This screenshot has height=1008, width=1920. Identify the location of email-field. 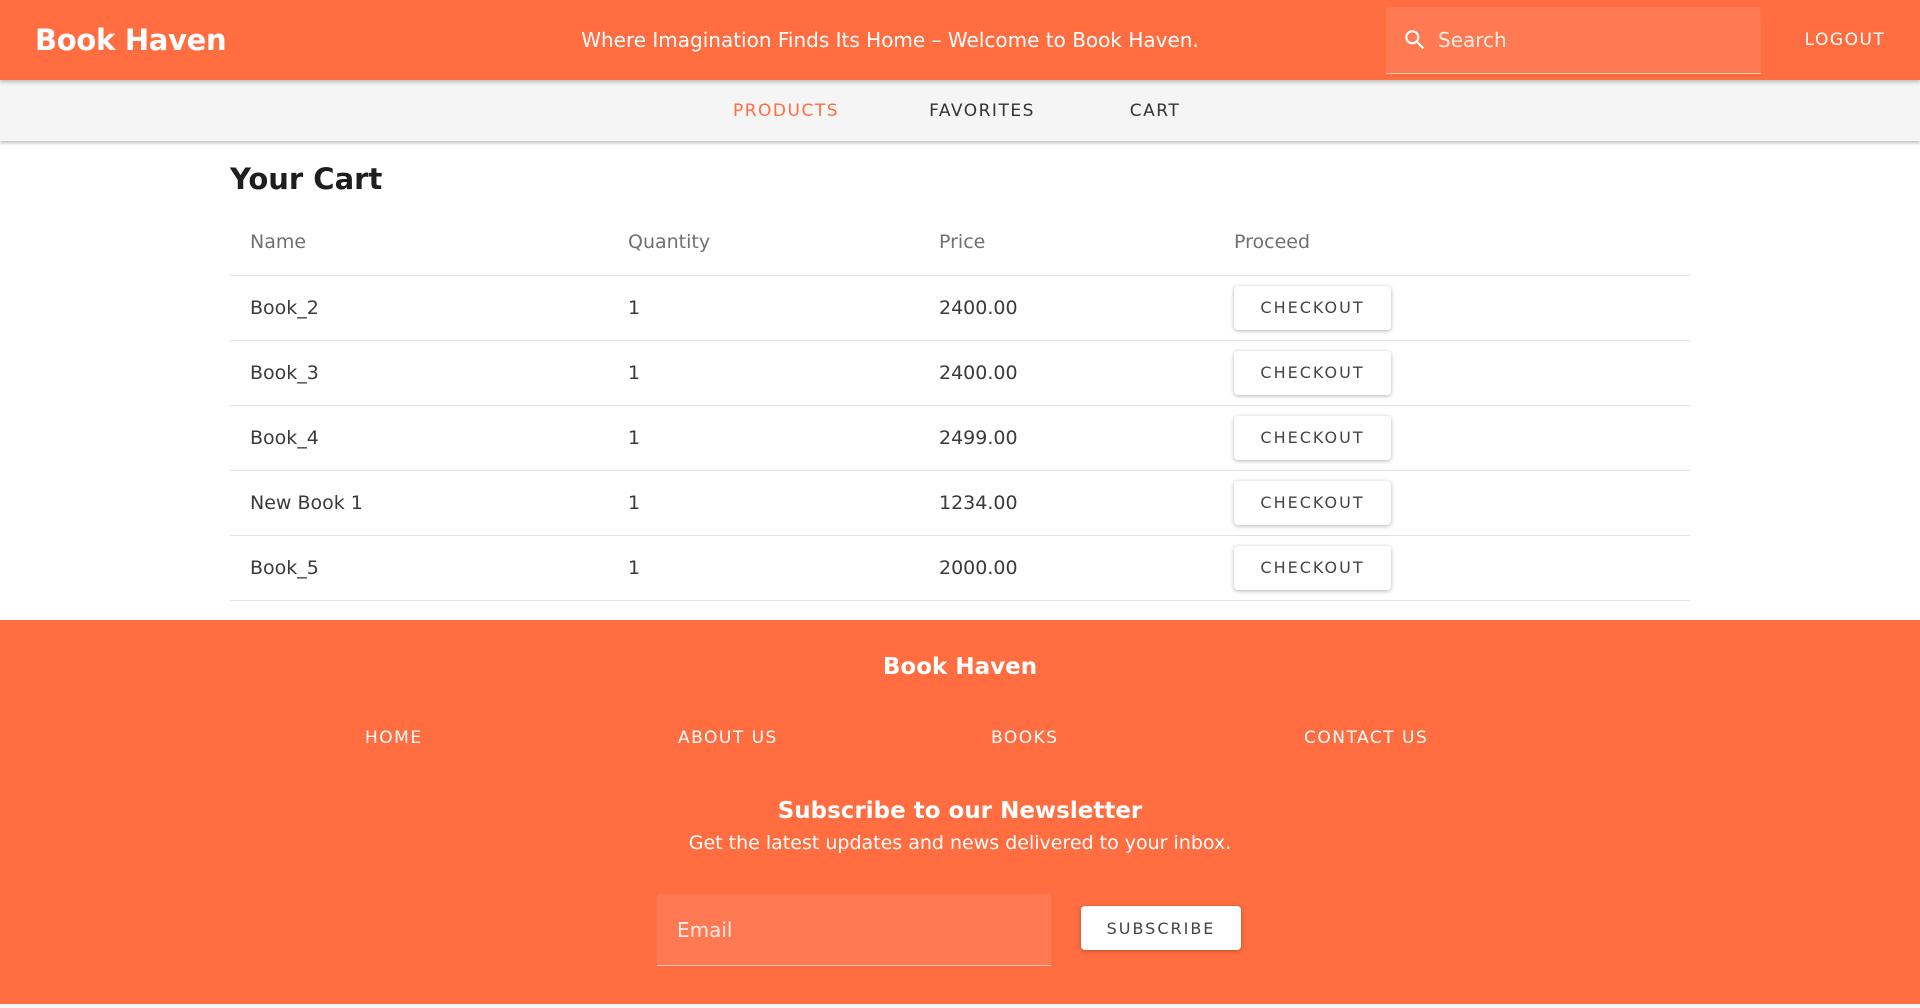
(854, 930).